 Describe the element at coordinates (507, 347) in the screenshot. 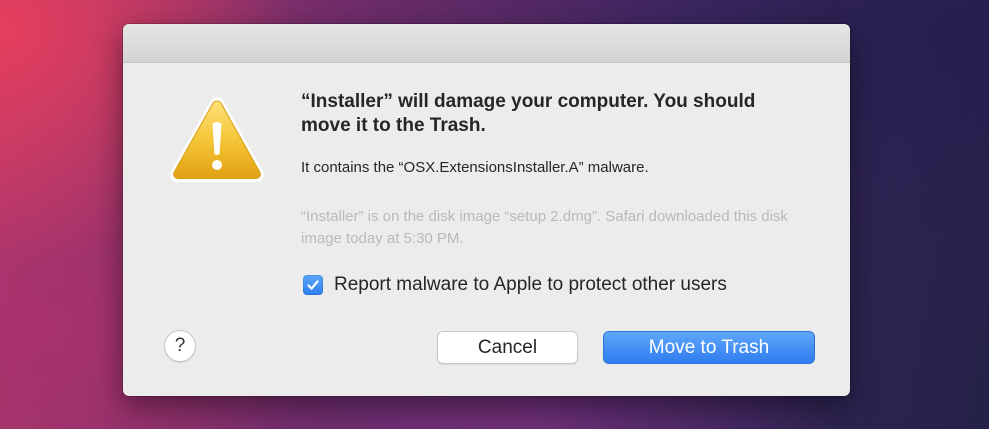

I see `cancel-button: Cancel` at that location.